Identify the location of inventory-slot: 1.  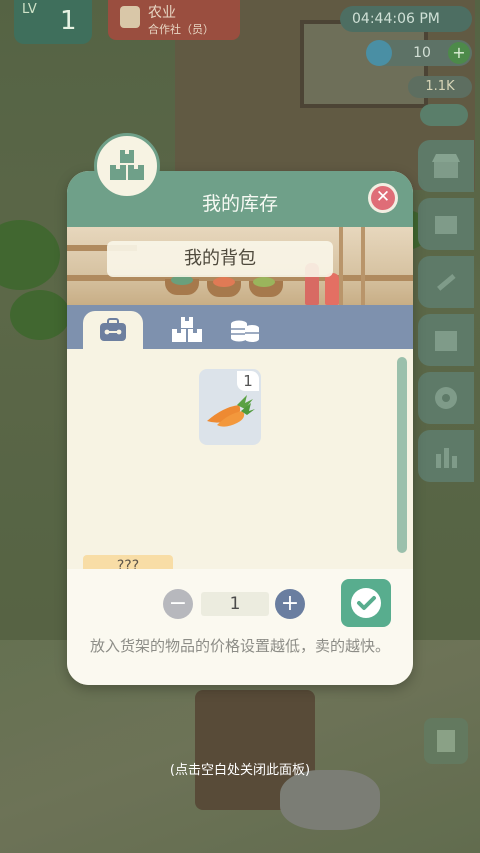
(230, 407).